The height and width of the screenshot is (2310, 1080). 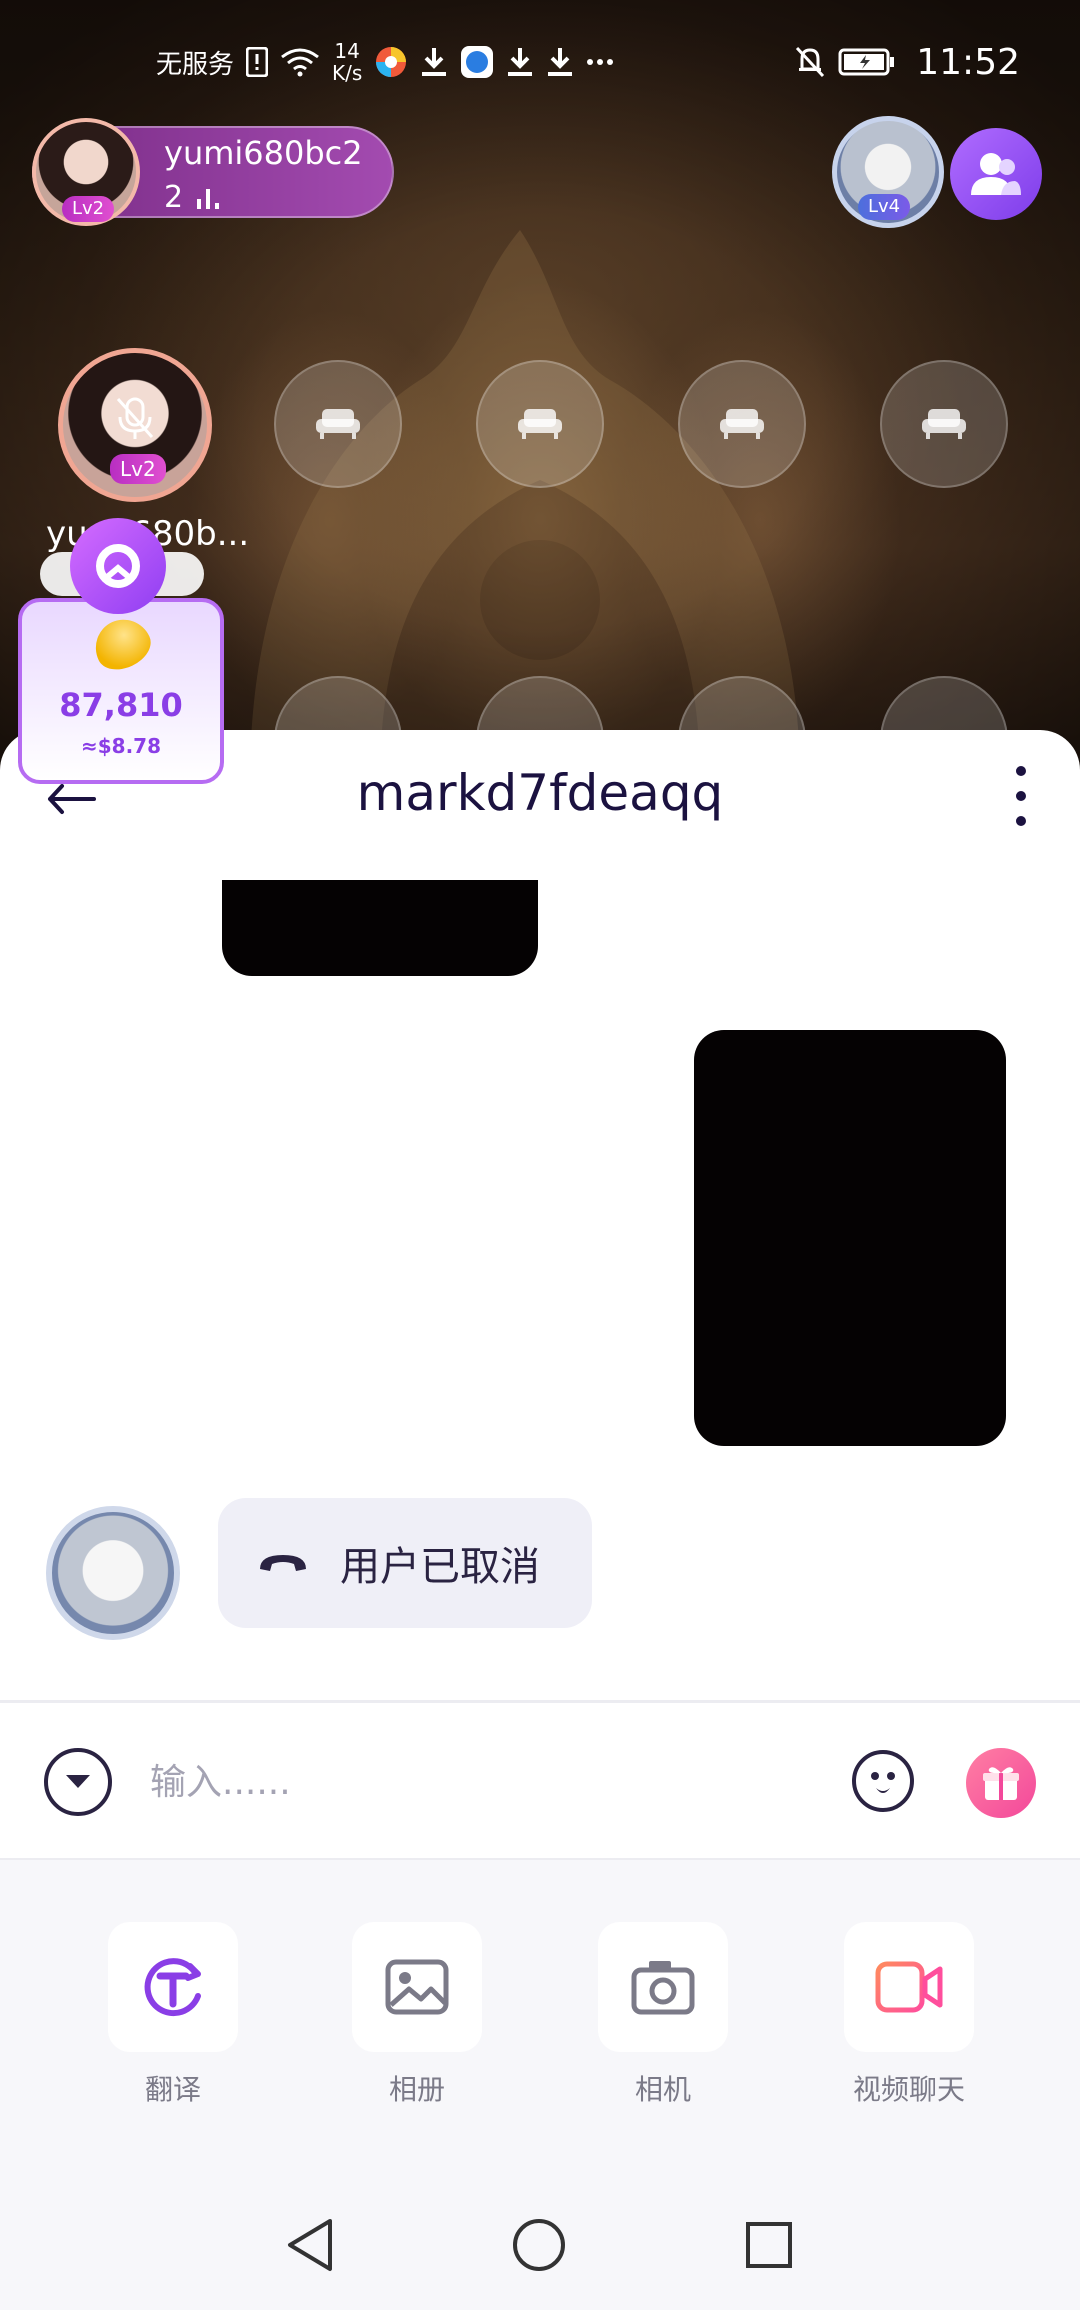 What do you see at coordinates (884, 207) in the screenshot?
I see `top-user-level-badge: Lv4` at bounding box center [884, 207].